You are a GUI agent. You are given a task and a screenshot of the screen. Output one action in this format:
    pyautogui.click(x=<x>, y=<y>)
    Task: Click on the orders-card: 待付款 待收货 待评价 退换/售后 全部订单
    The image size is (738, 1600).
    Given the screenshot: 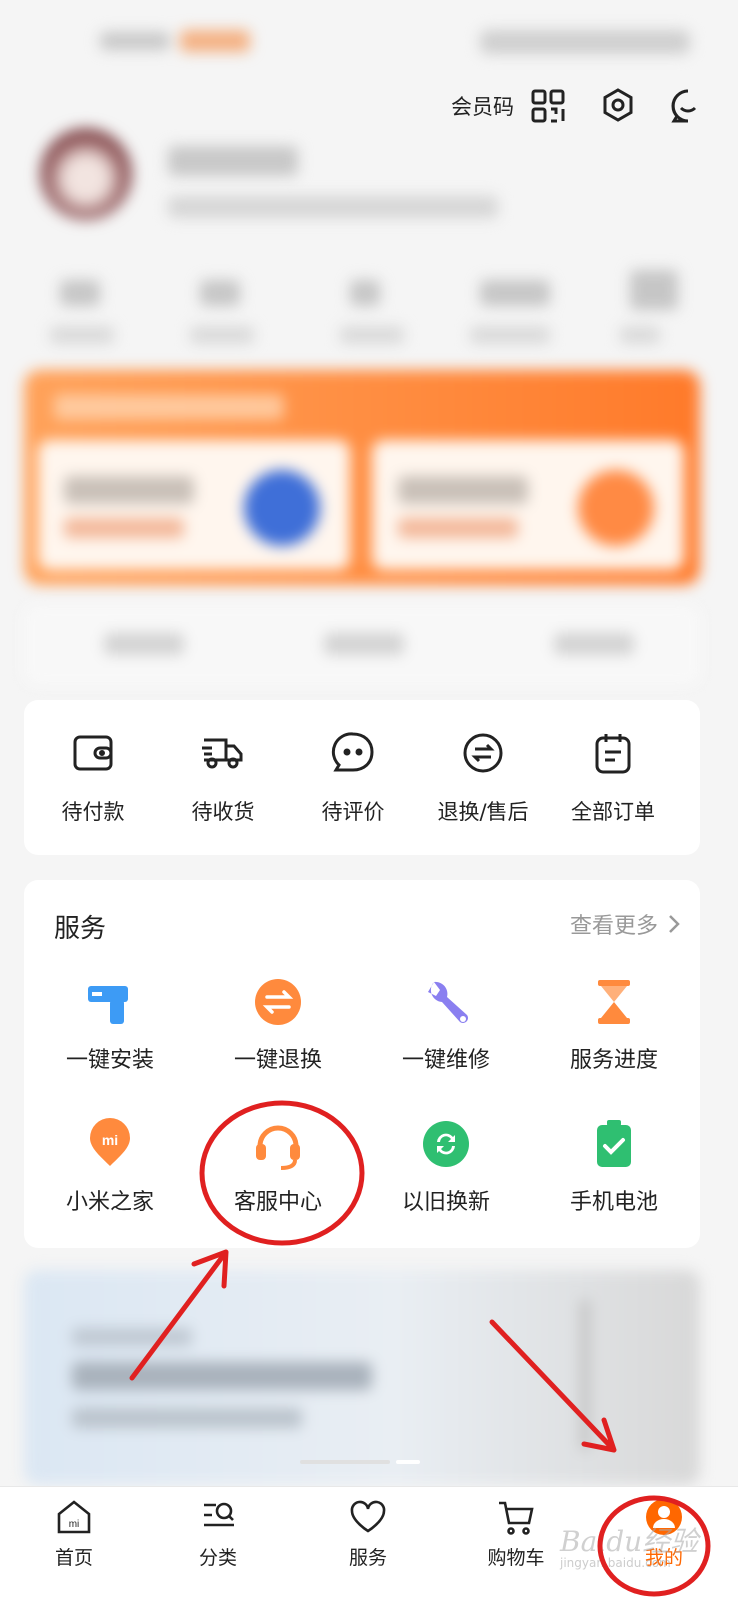 What is the action you would take?
    pyautogui.click(x=362, y=777)
    